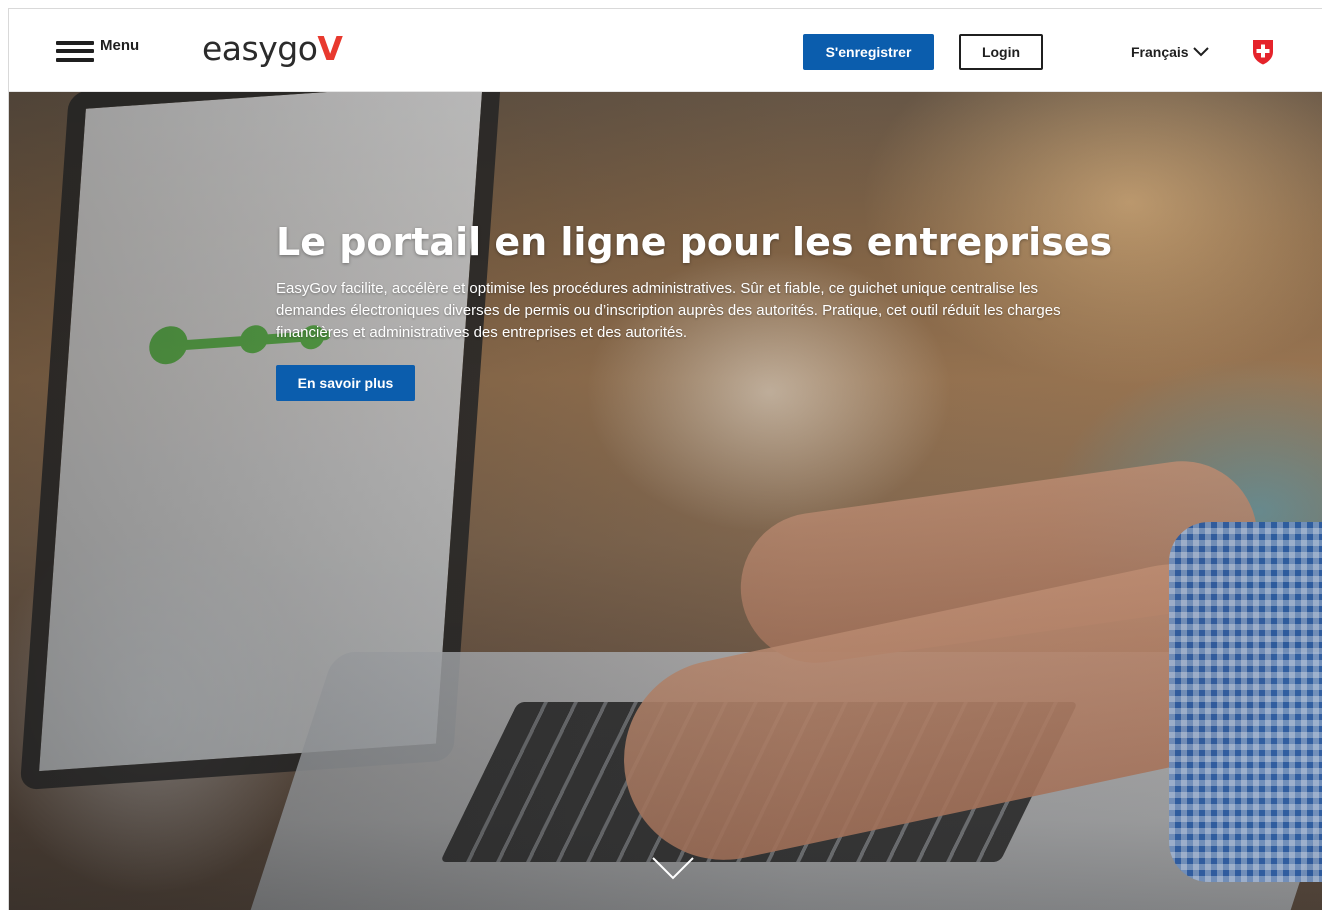  What do you see at coordinates (1001, 52) in the screenshot?
I see `login-button: Login` at bounding box center [1001, 52].